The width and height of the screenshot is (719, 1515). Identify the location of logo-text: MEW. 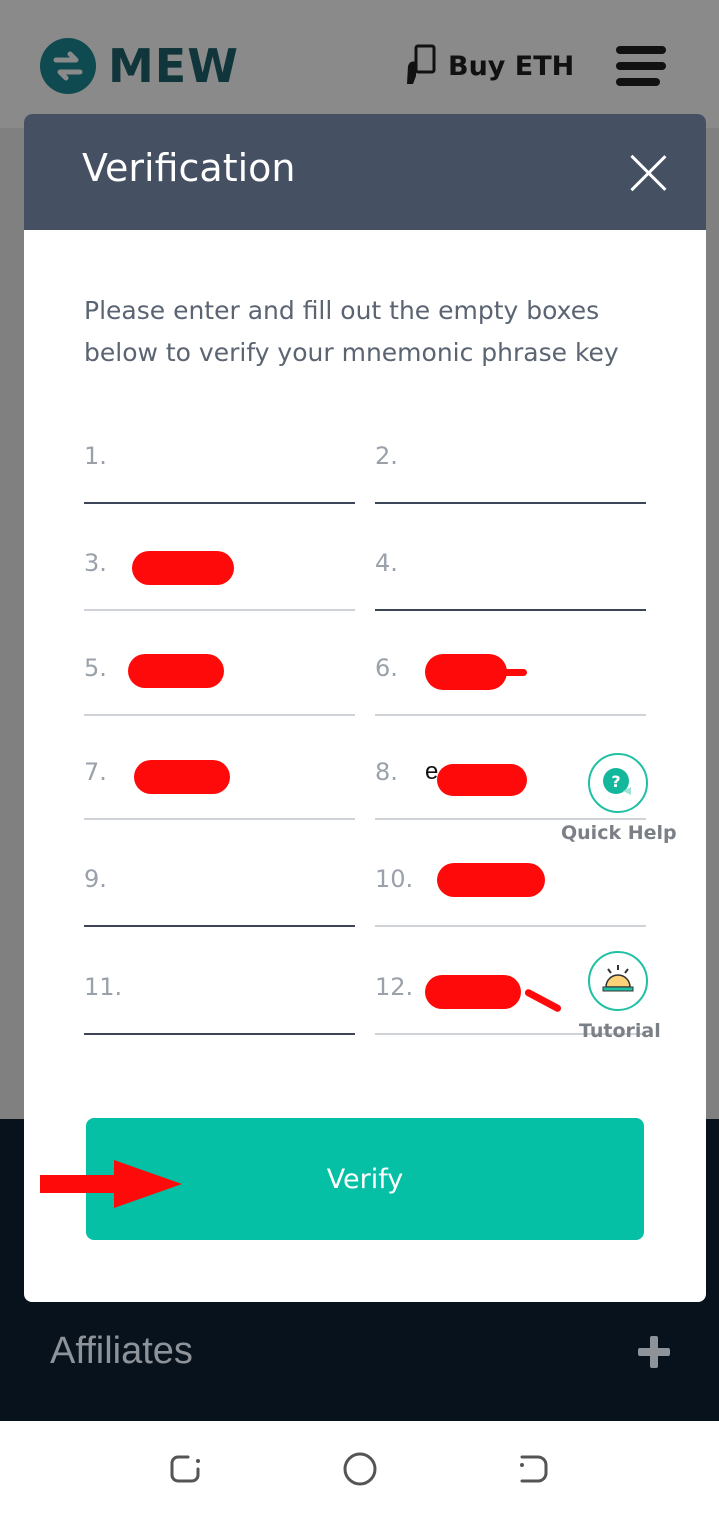
(173, 66).